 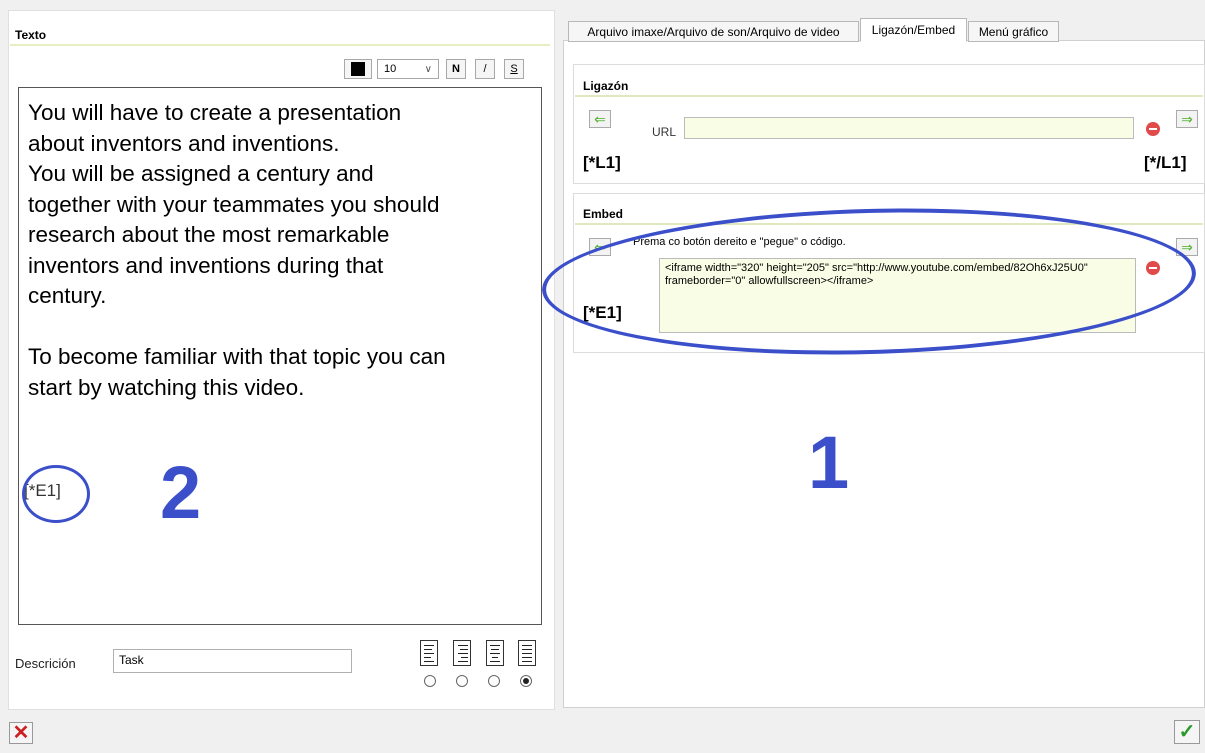 What do you see at coordinates (664, 132) in the screenshot?
I see `url-label: URL` at bounding box center [664, 132].